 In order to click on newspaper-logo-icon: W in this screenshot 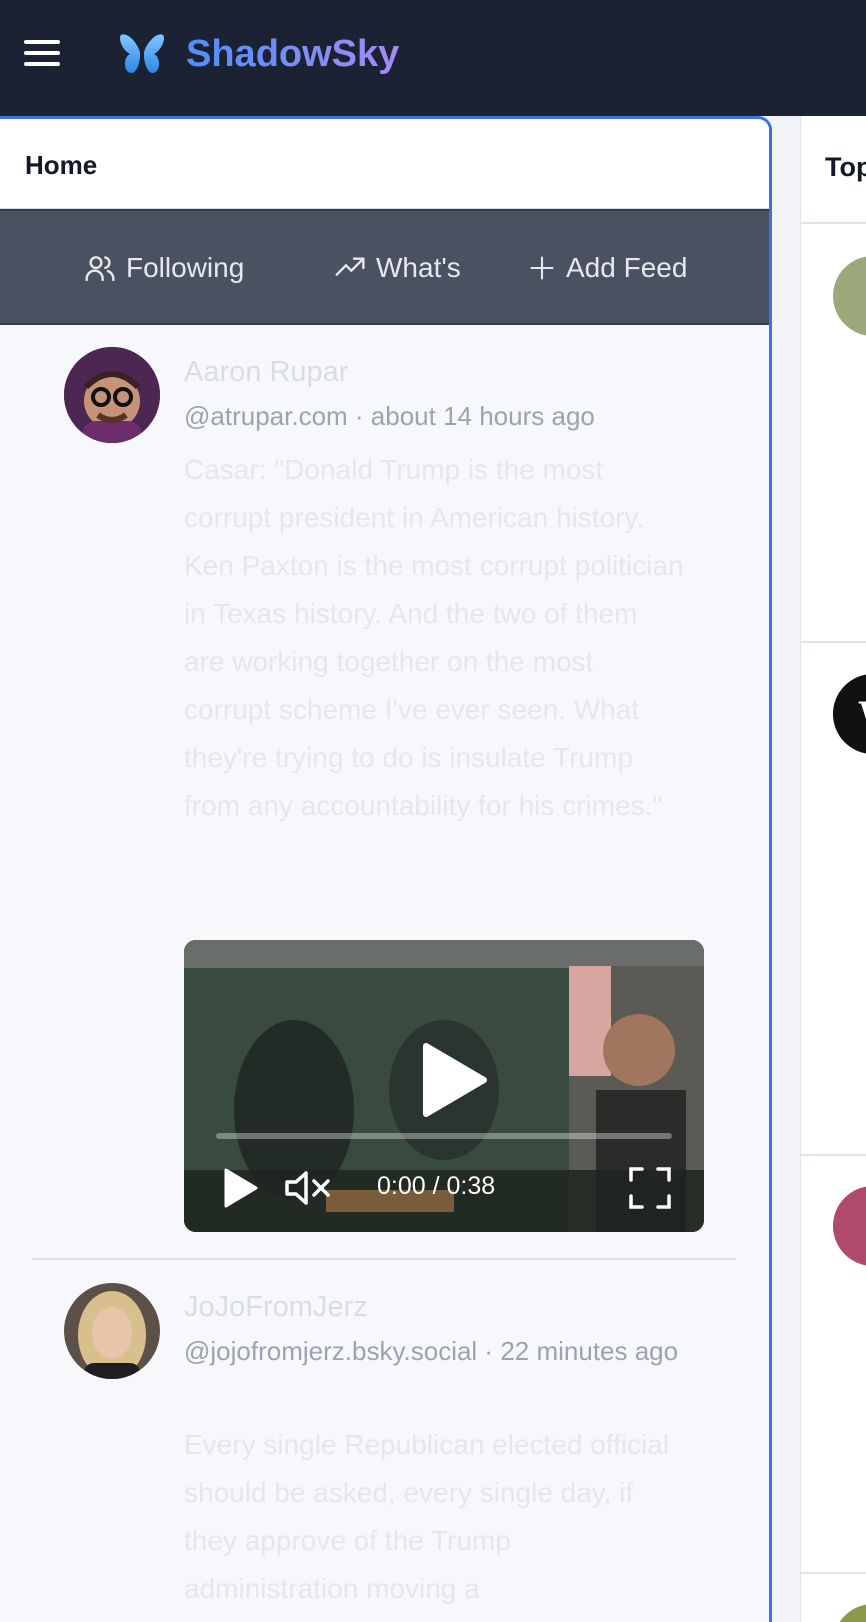, I will do `click(849, 714)`.